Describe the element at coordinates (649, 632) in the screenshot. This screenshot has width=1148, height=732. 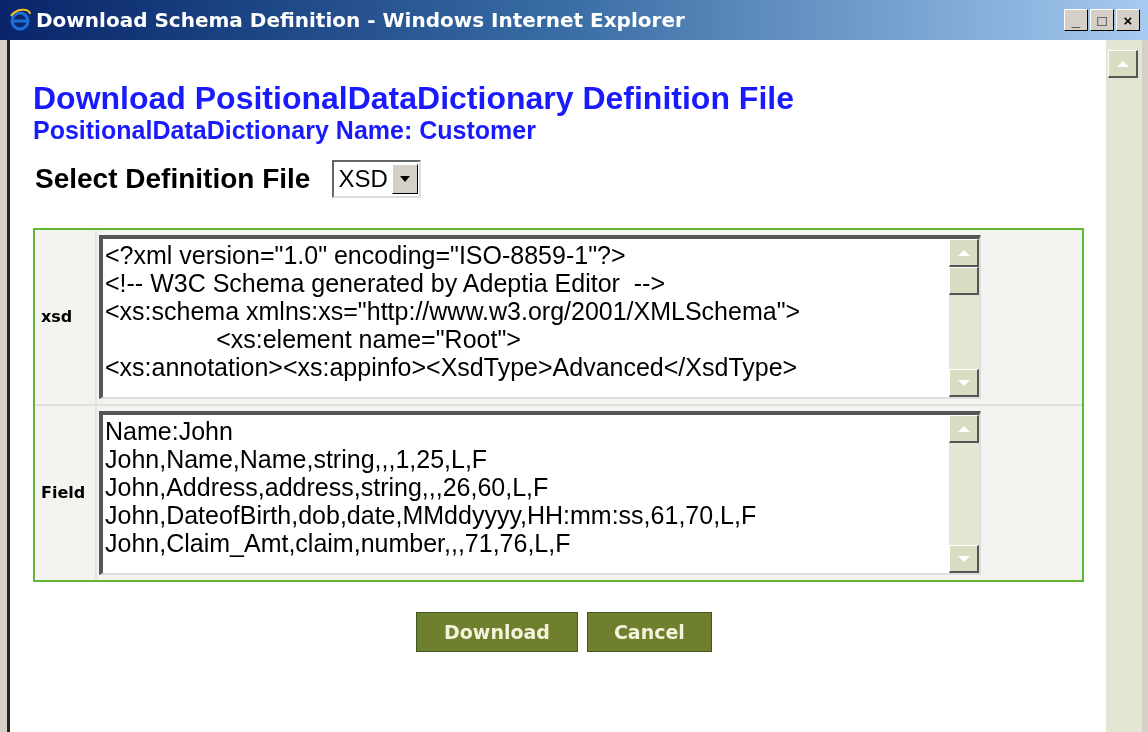
I see `cancel-button: Cancel` at that location.